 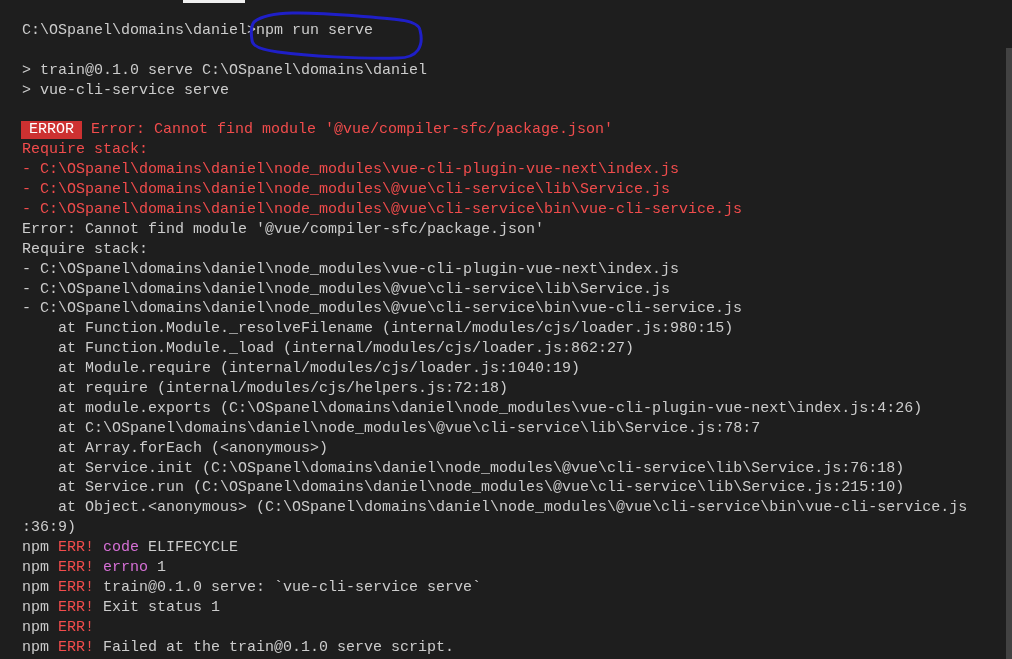 I want to click on error-text: - C:\OSpanel\domains\daniel\node_modules\@vue\cli-service\lib\Service.js, so click(x=346, y=190).